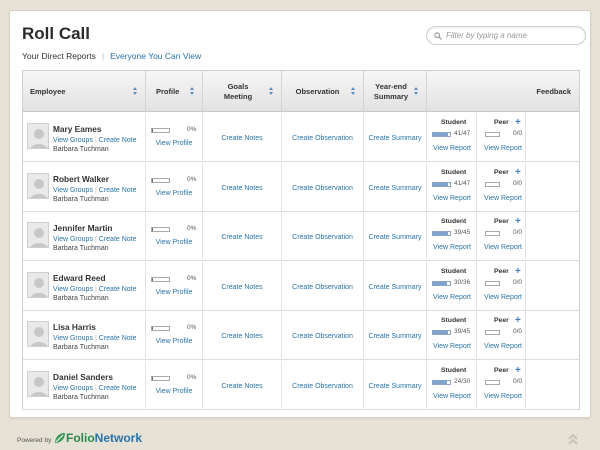 This screenshot has height=450, width=600. Describe the element at coordinates (82, 228) in the screenshot. I see `employee-name: Jennifer Martin` at that location.